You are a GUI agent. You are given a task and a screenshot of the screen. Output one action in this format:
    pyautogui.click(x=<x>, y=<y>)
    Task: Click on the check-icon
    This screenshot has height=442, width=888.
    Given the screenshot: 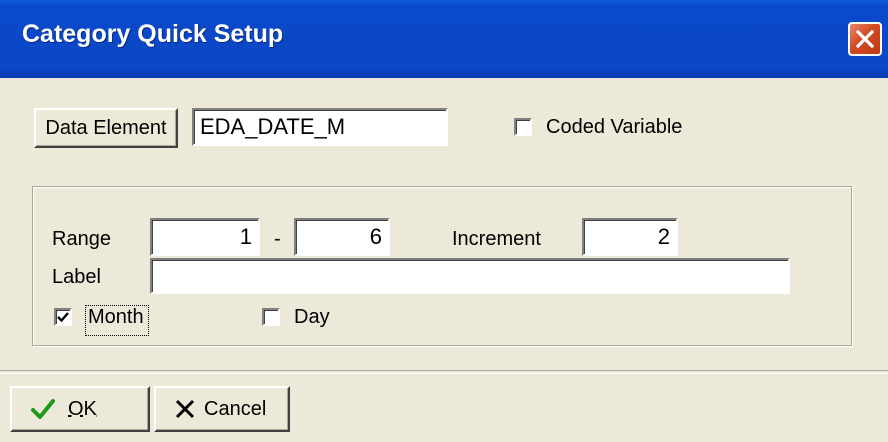 What is the action you would take?
    pyautogui.click(x=43, y=409)
    